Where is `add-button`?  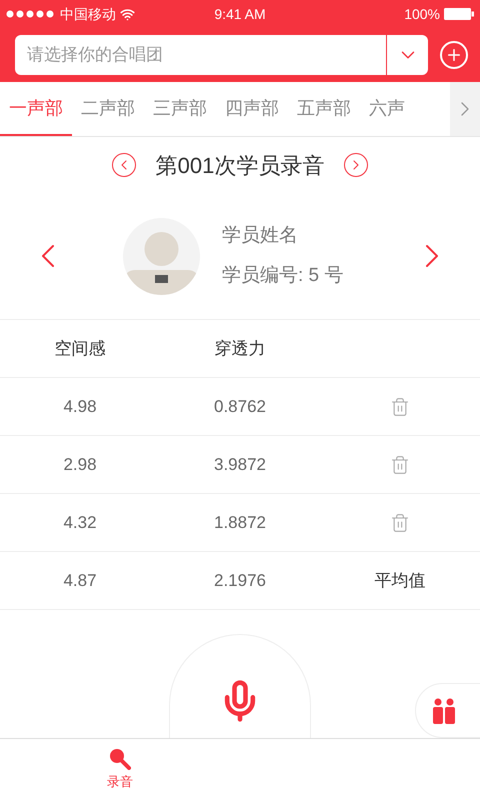
add-button is located at coordinates (454, 55).